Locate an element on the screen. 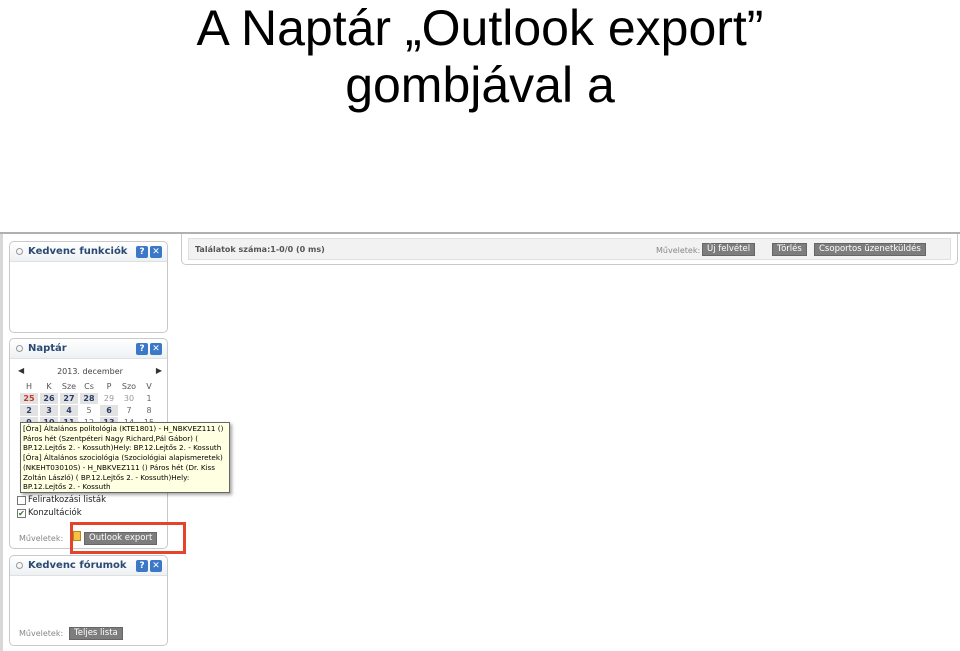 This screenshot has width=960, height=651. favorites-panel-title: Kedvenc funkciók is located at coordinates (78, 251).